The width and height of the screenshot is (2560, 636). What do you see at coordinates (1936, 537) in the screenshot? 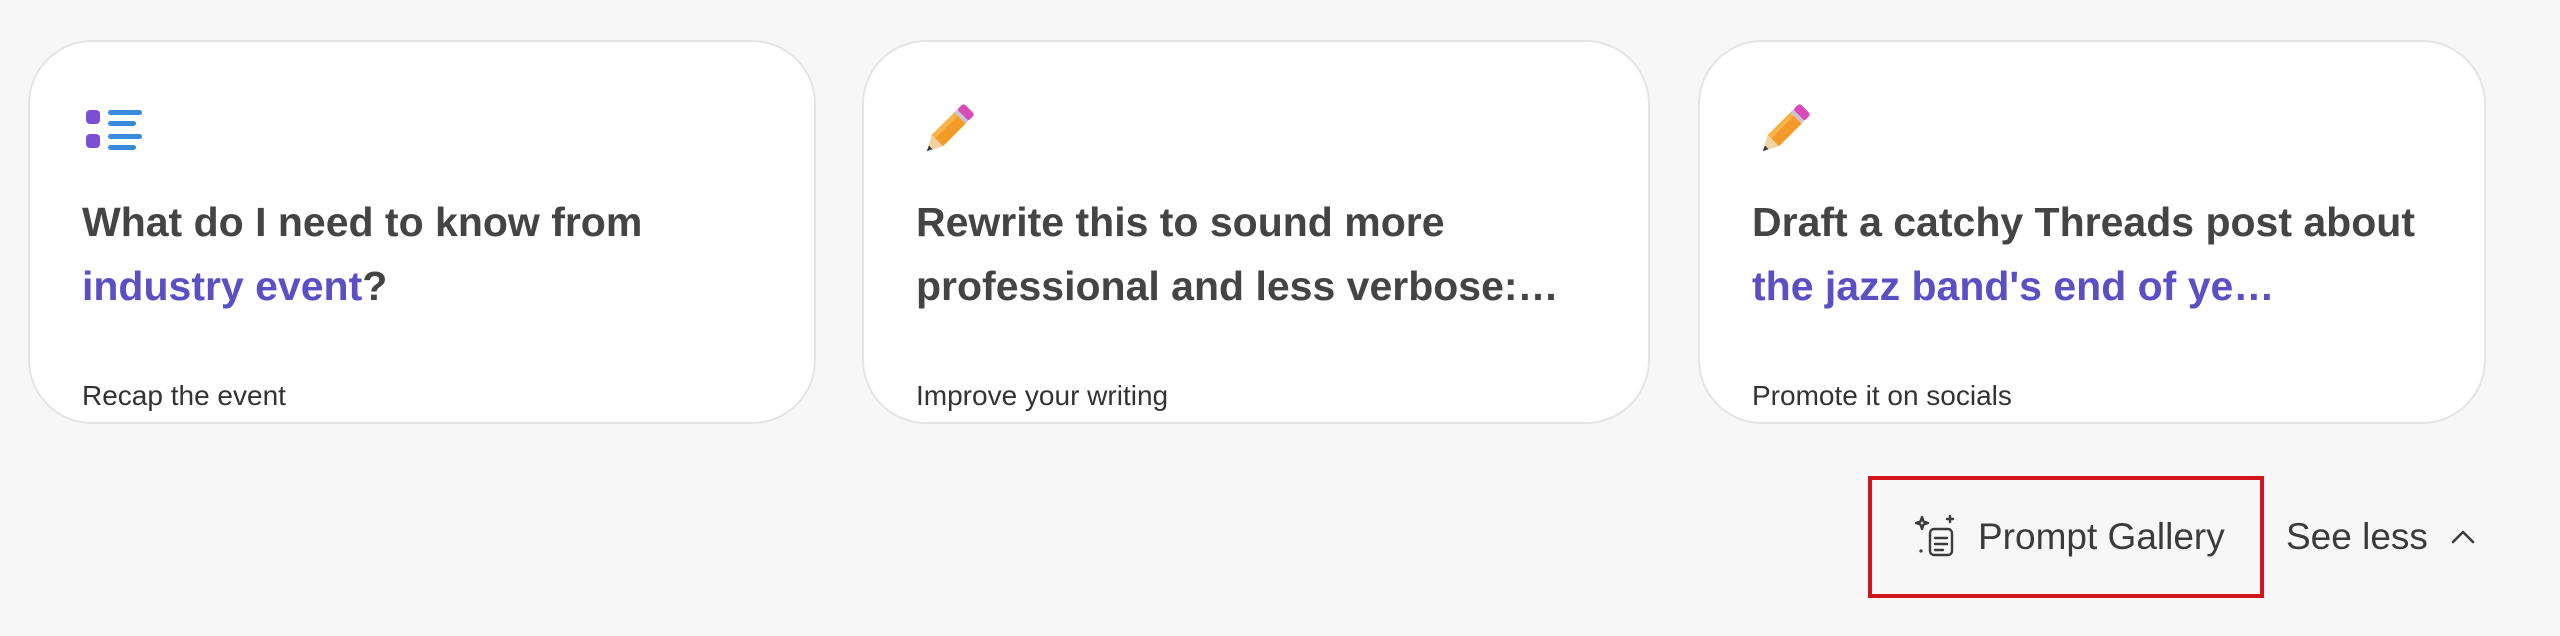
I see `prompt-gallery-icon` at bounding box center [1936, 537].